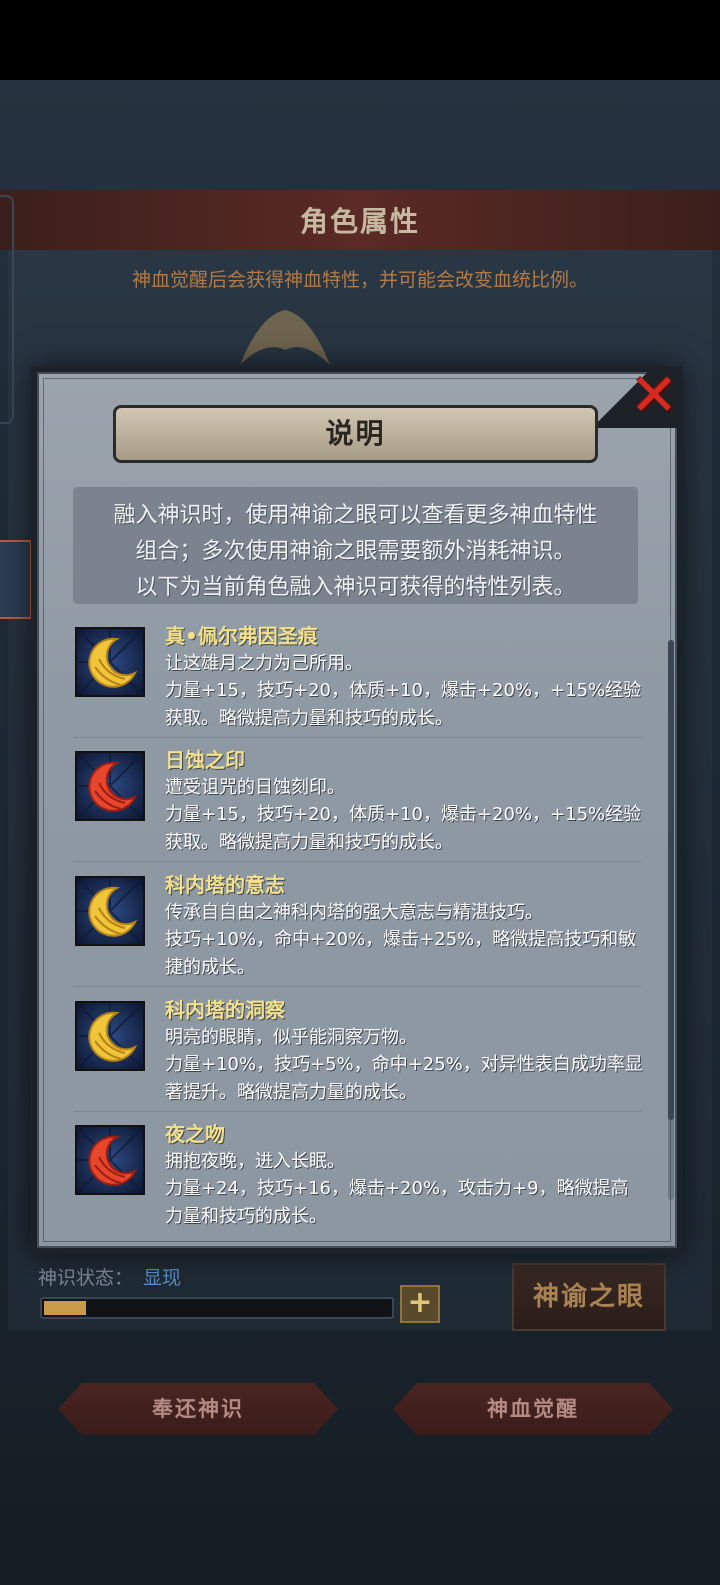 This screenshot has height=1585, width=720. I want to click on intro-line: 融入神识时，使用神谕之眼可以查看更多神血特性, so click(355, 515).